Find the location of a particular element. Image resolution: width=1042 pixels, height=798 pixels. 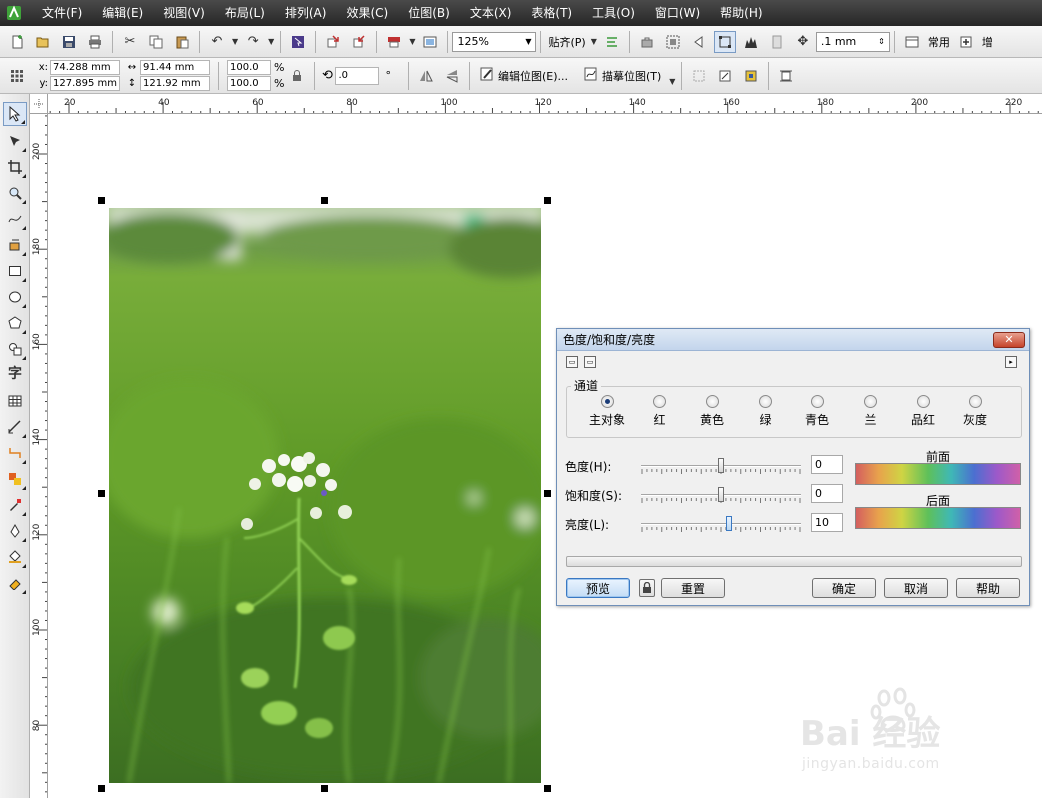

horizontal-ruler: 20 40 60 80 100 120 140 160 180 200 220 is located at coordinates (545, 104).